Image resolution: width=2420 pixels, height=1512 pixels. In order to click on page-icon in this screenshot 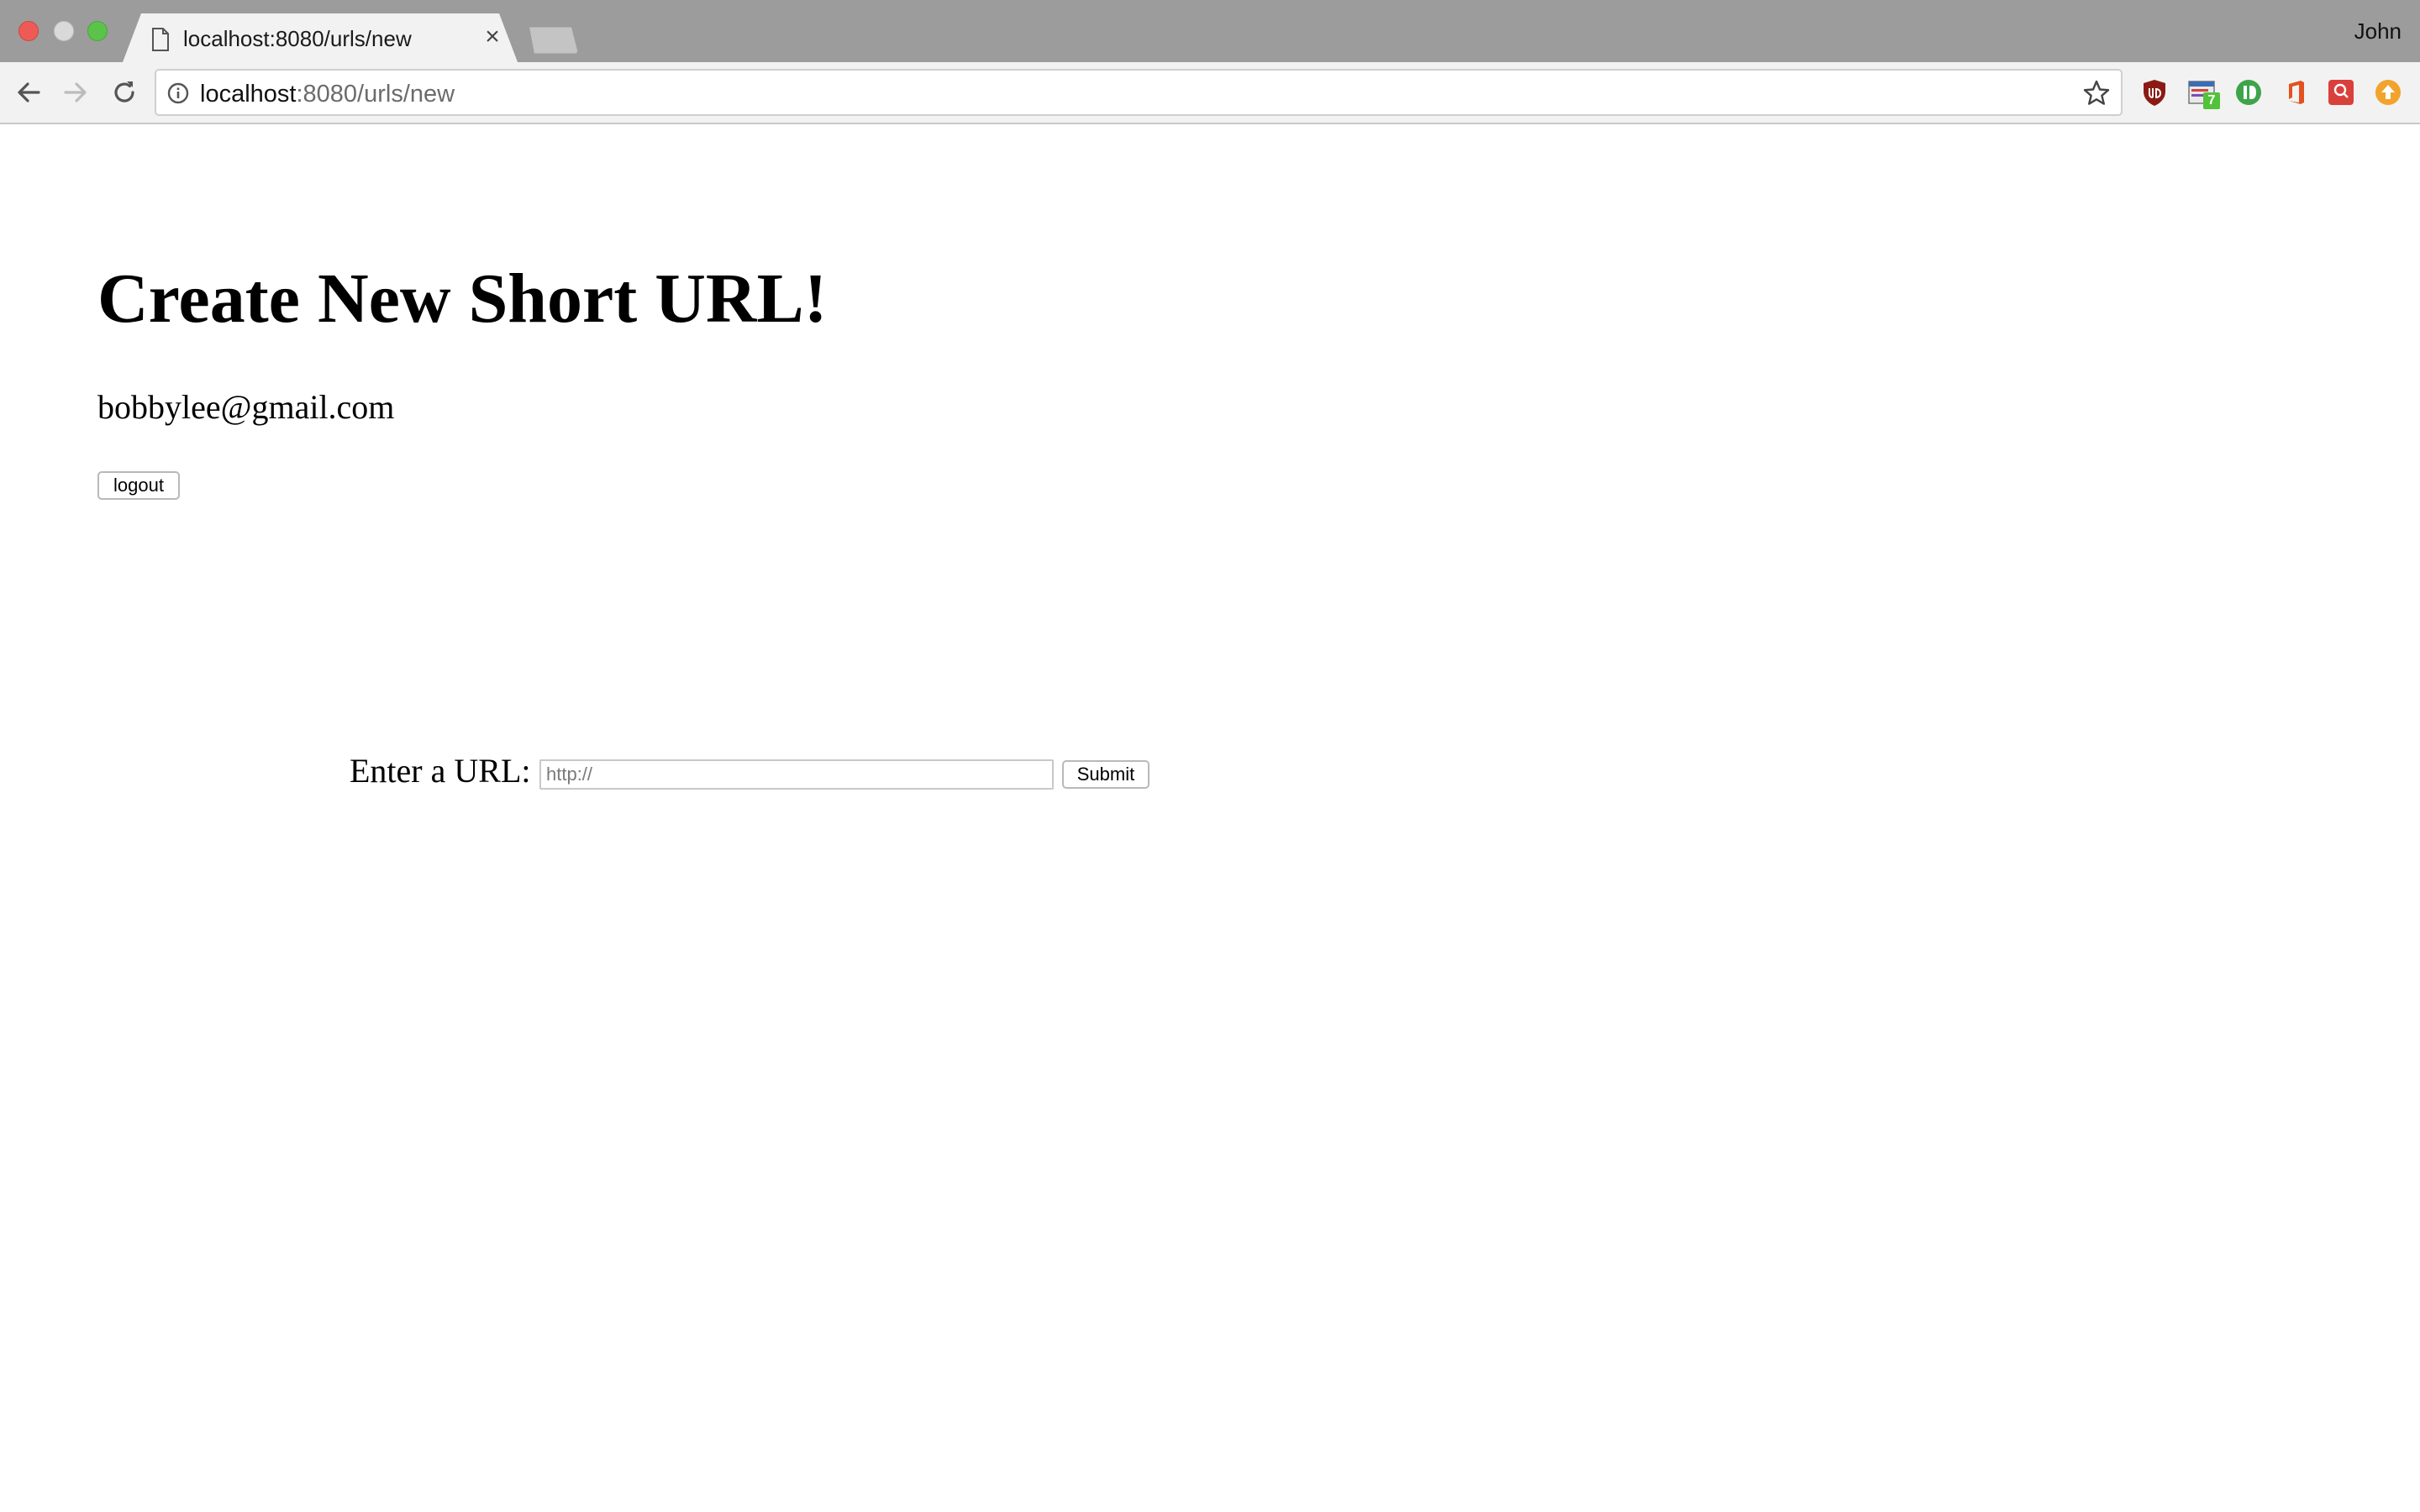, I will do `click(161, 39)`.